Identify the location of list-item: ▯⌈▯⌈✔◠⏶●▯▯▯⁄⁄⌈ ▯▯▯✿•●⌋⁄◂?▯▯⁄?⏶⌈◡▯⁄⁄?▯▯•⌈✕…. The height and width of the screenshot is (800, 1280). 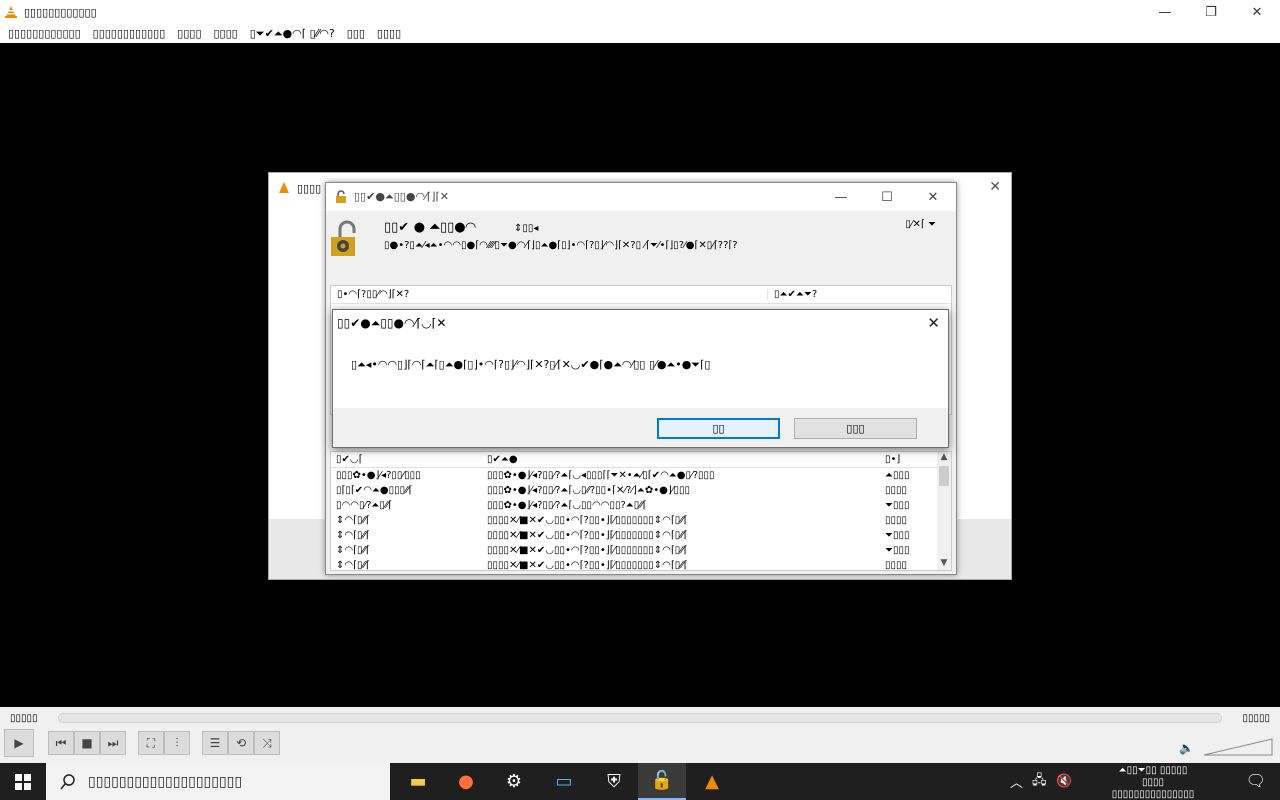
(641, 490).